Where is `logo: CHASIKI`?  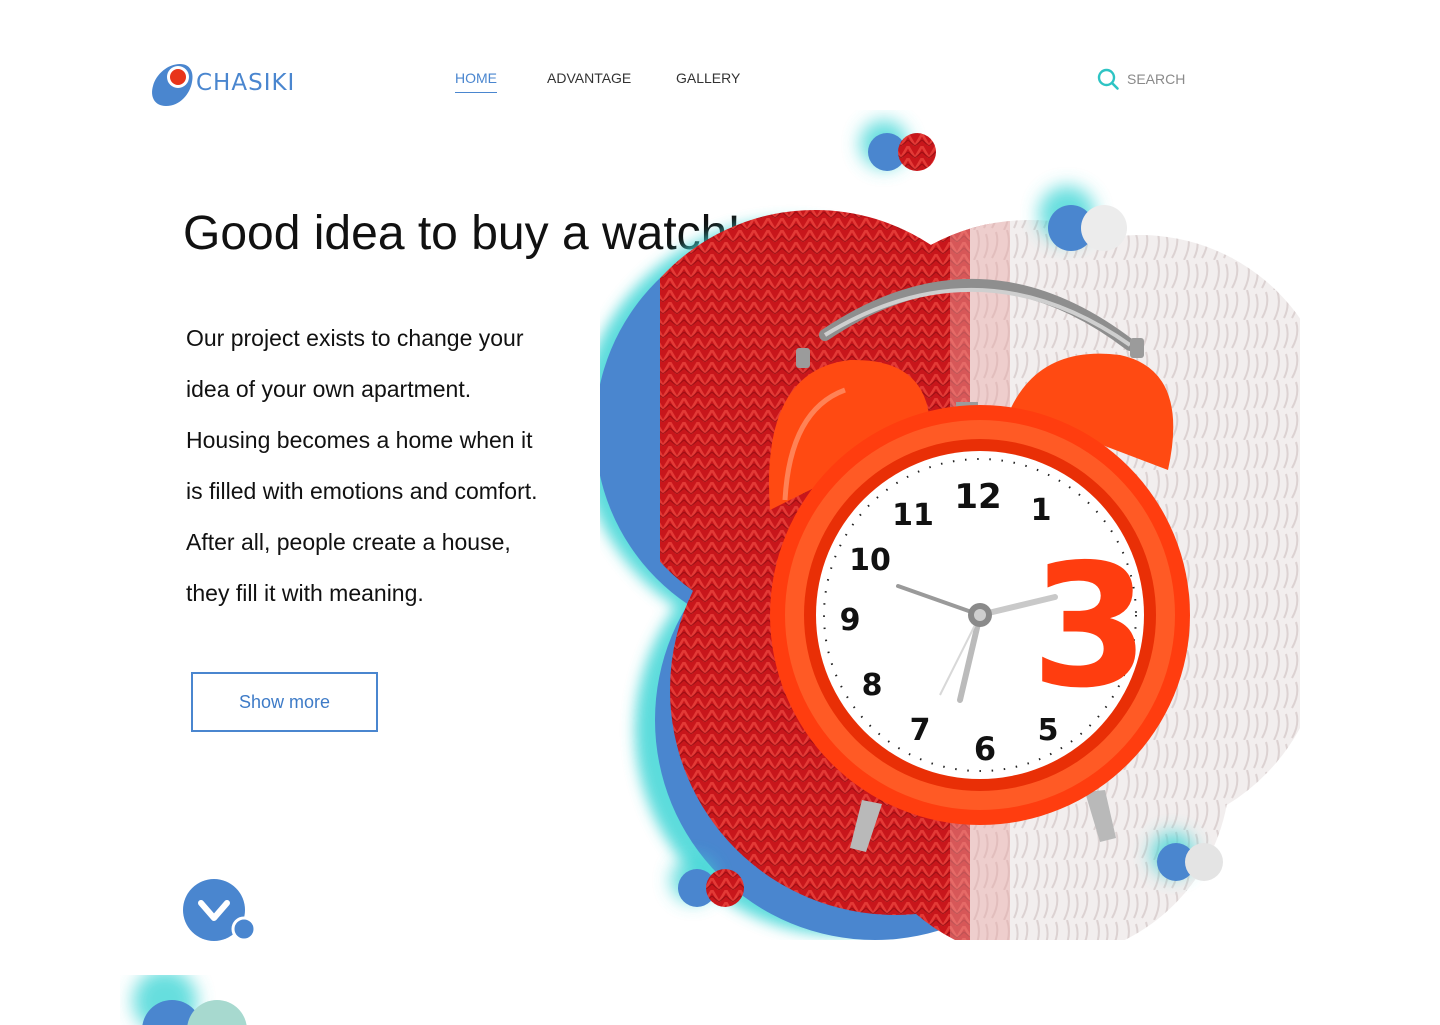
logo: CHASIKI is located at coordinates (225, 85).